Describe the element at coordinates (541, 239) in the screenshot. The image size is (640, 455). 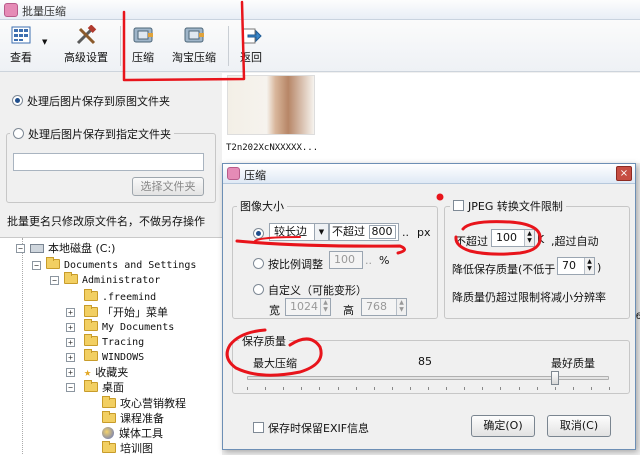
I see `jpeg-size-unit: K` at that location.